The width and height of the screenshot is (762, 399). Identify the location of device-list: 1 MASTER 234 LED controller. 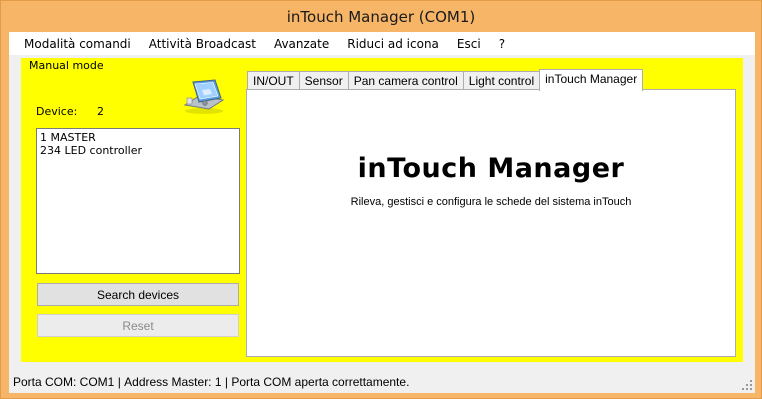
(138, 201).